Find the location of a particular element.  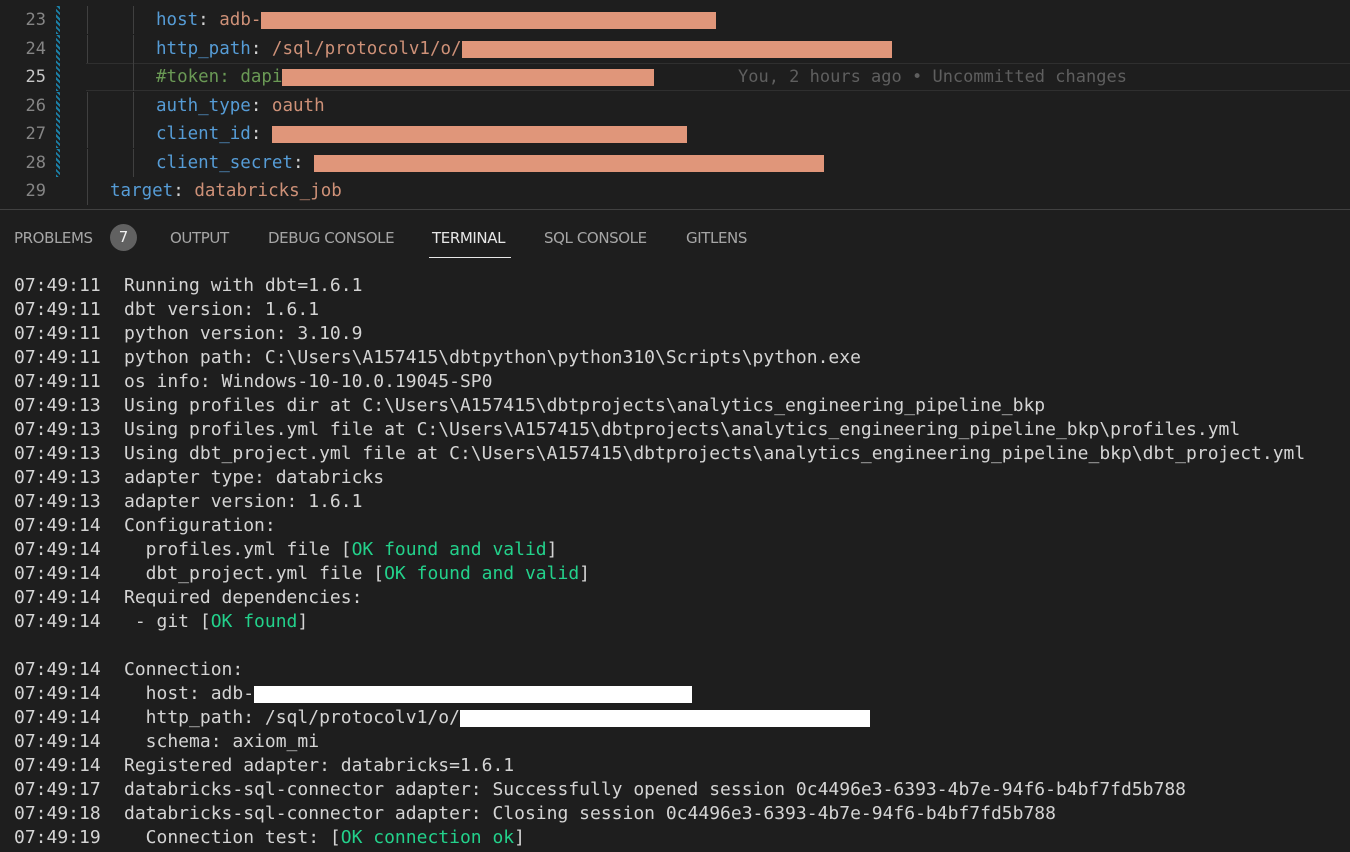

code-line: 26 auth_type: oauth is located at coordinates (675, 106).